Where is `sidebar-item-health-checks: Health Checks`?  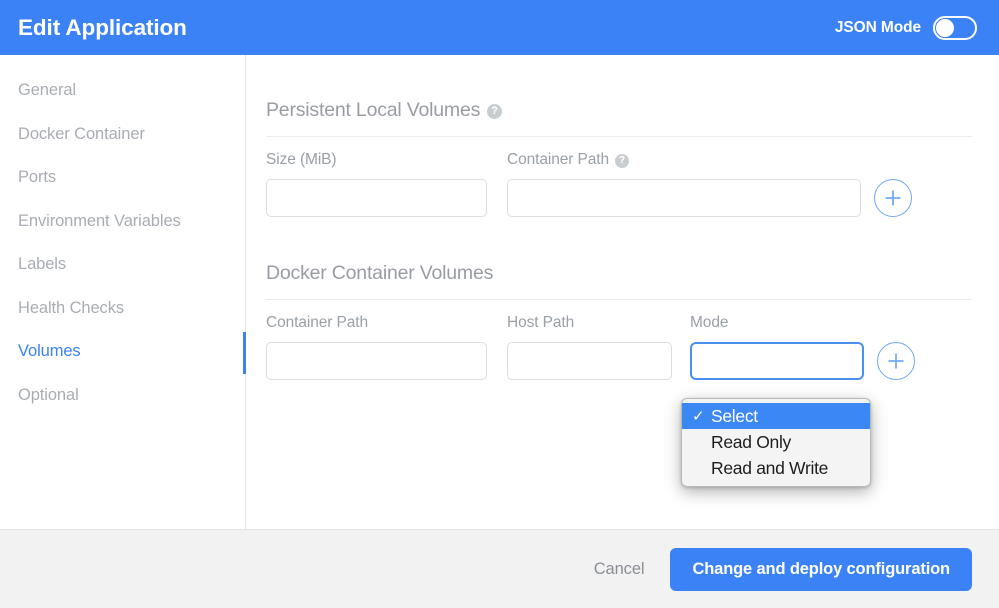 sidebar-item-health-checks: Health Checks is located at coordinates (122, 309).